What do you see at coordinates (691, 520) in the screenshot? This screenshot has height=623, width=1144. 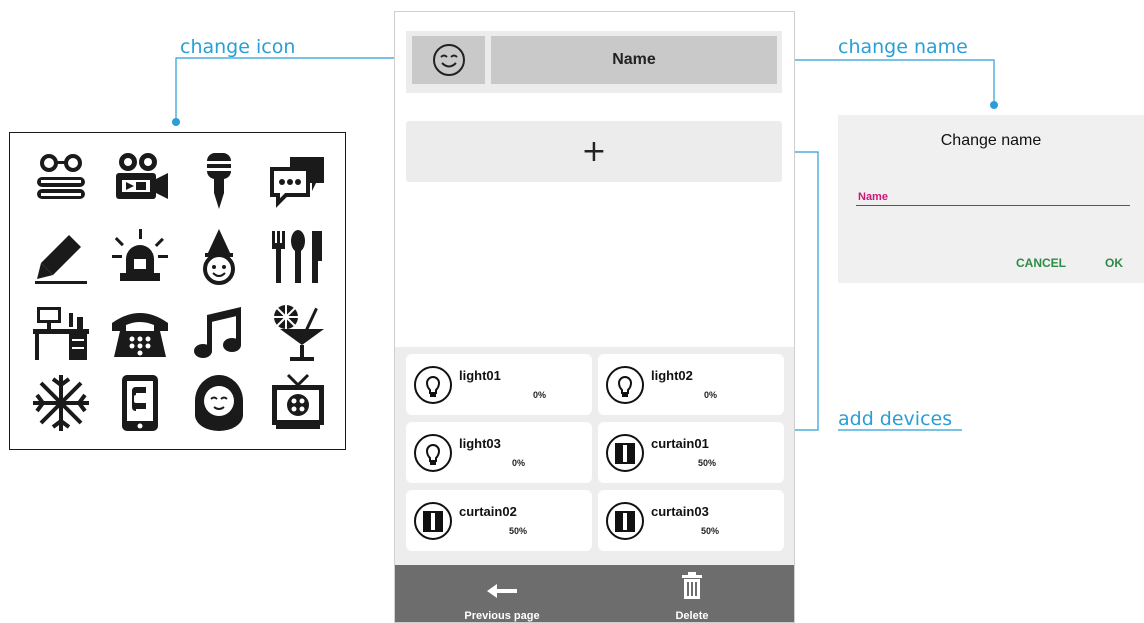 I see `device-card-curtain03: curtain03 50%` at bounding box center [691, 520].